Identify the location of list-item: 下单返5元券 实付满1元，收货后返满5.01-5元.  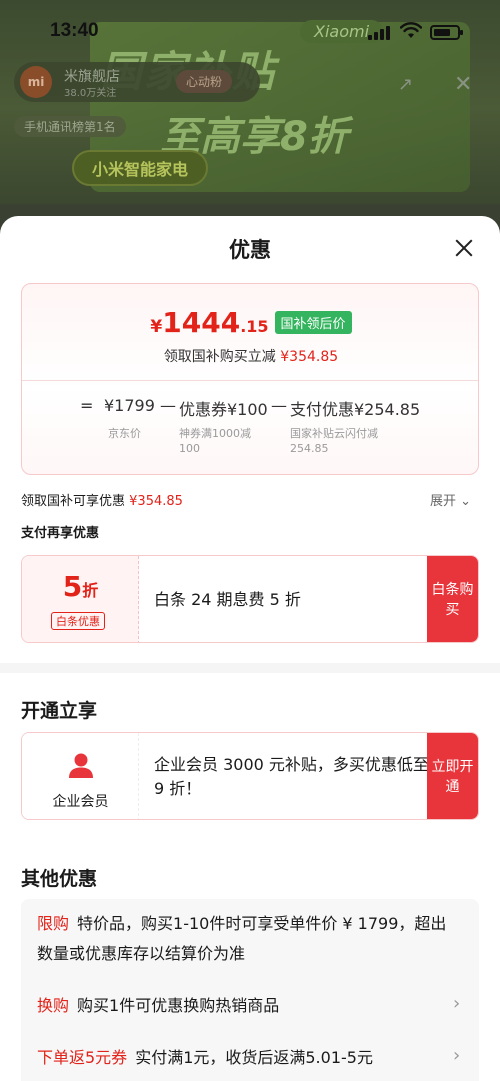
(247, 1058).